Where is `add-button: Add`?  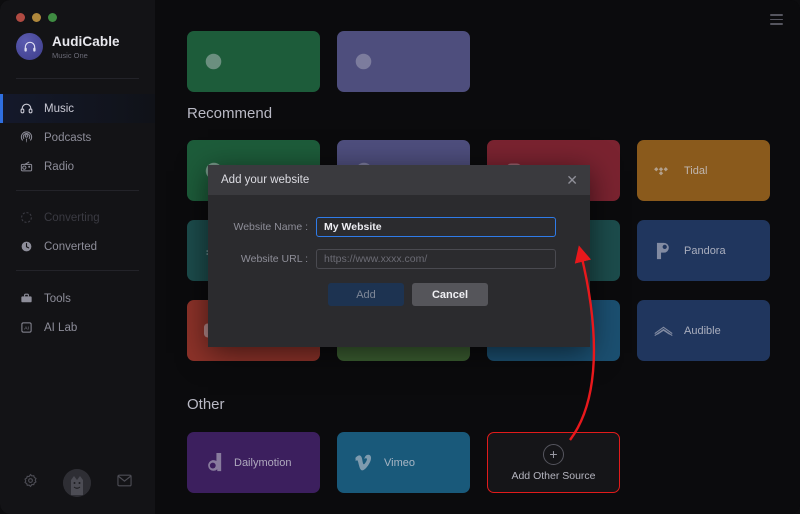 add-button: Add is located at coordinates (366, 294).